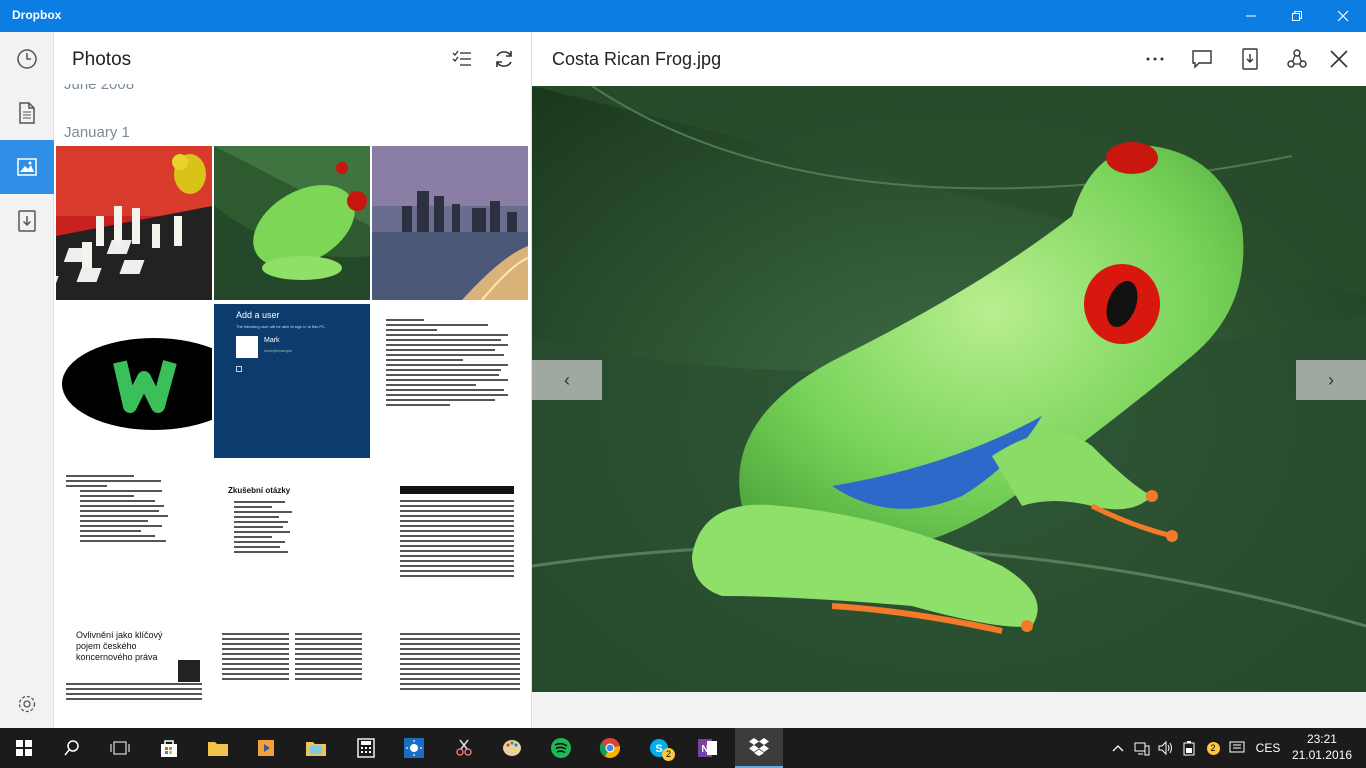 This screenshot has width=1366, height=768. I want to click on document-icon, so click(27, 113).